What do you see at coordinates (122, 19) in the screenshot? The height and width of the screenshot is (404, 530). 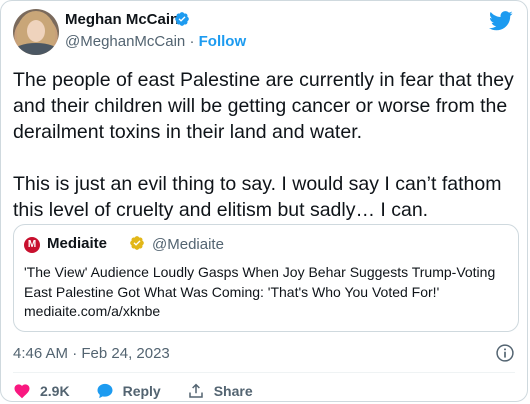 I see `author-name: Meghan McCain` at bounding box center [122, 19].